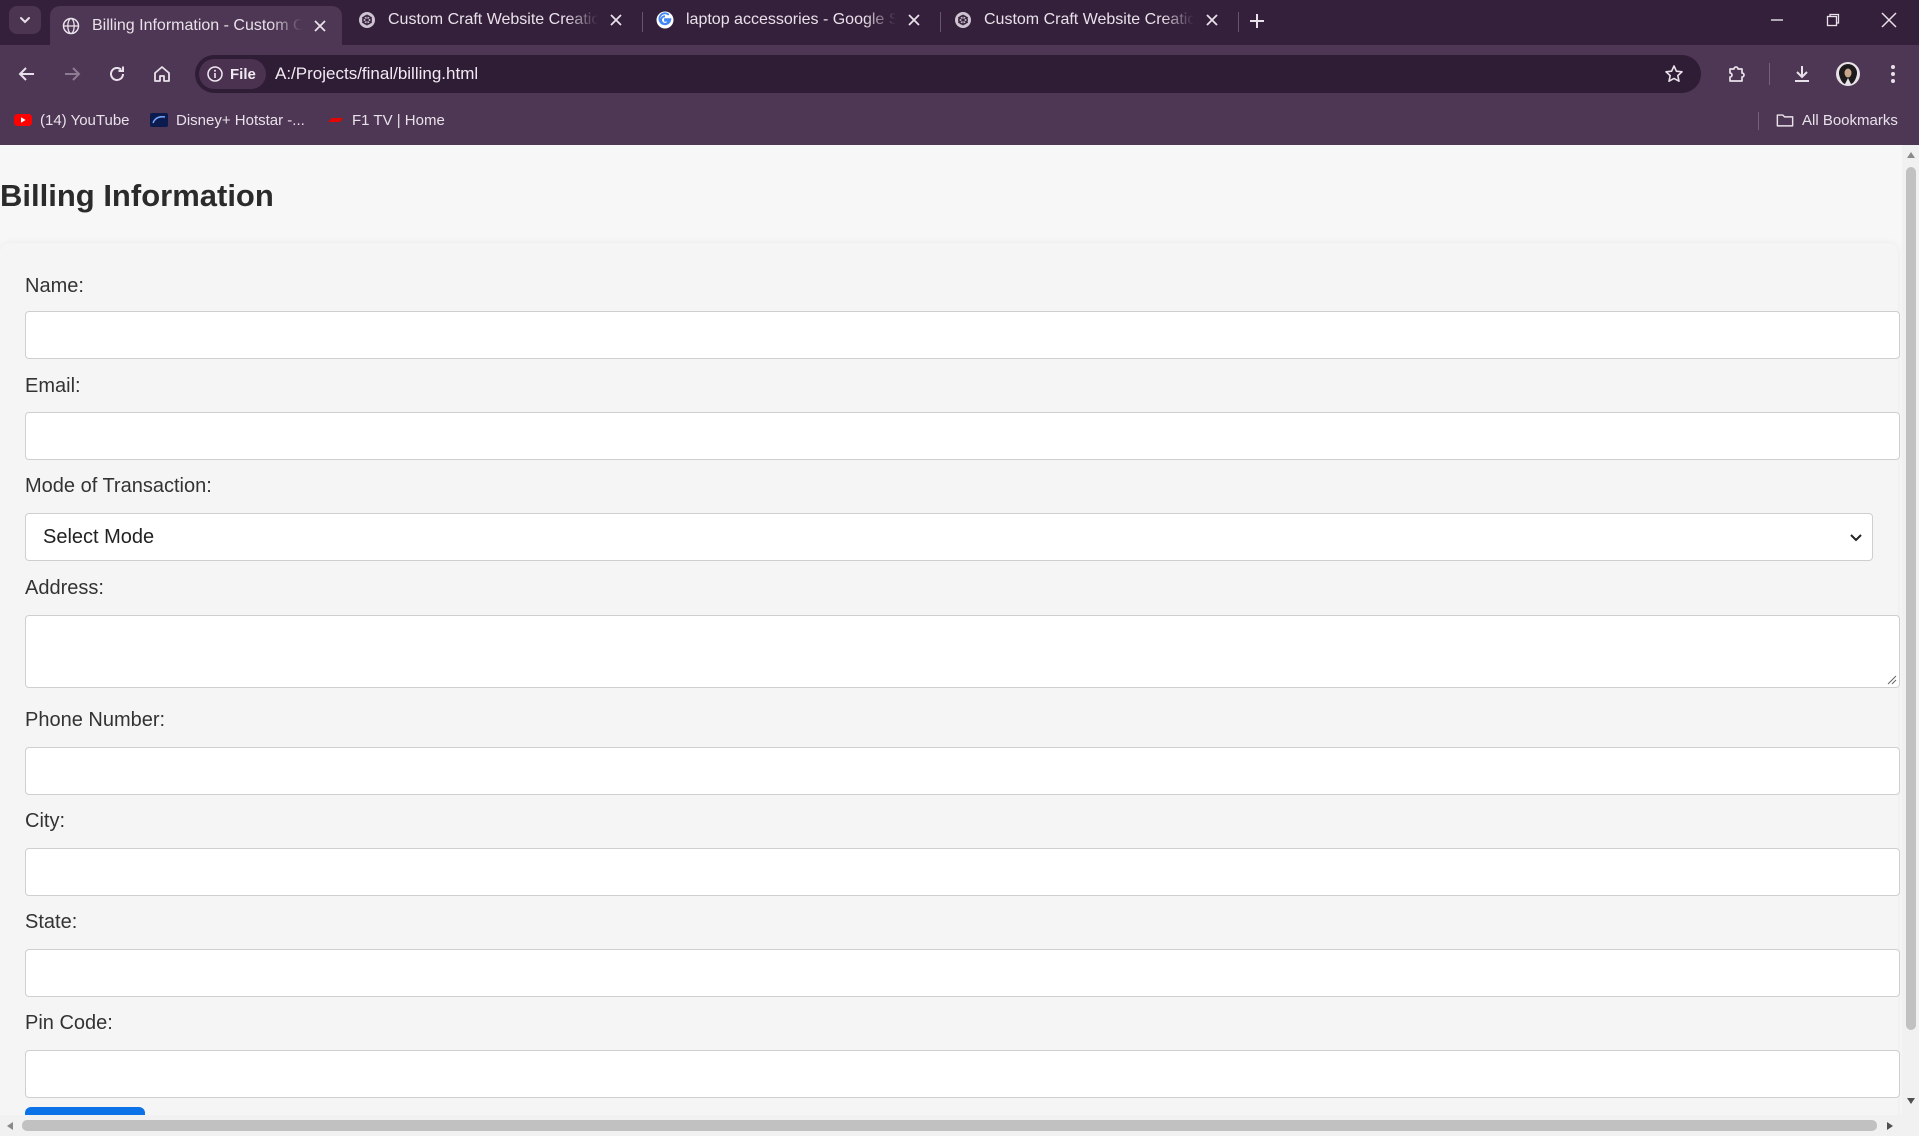  I want to click on bookmark-label: F1 TV | Home, so click(398, 120).